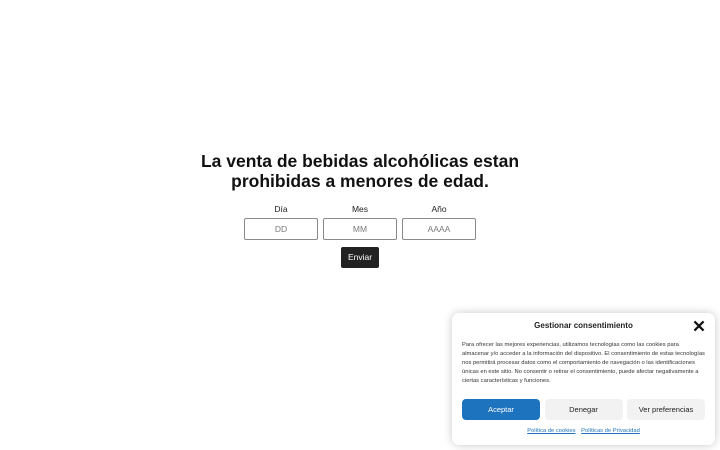  I want to click on consent-actions: Aceptar Denegar Ver preferencias, so click(583, 409).